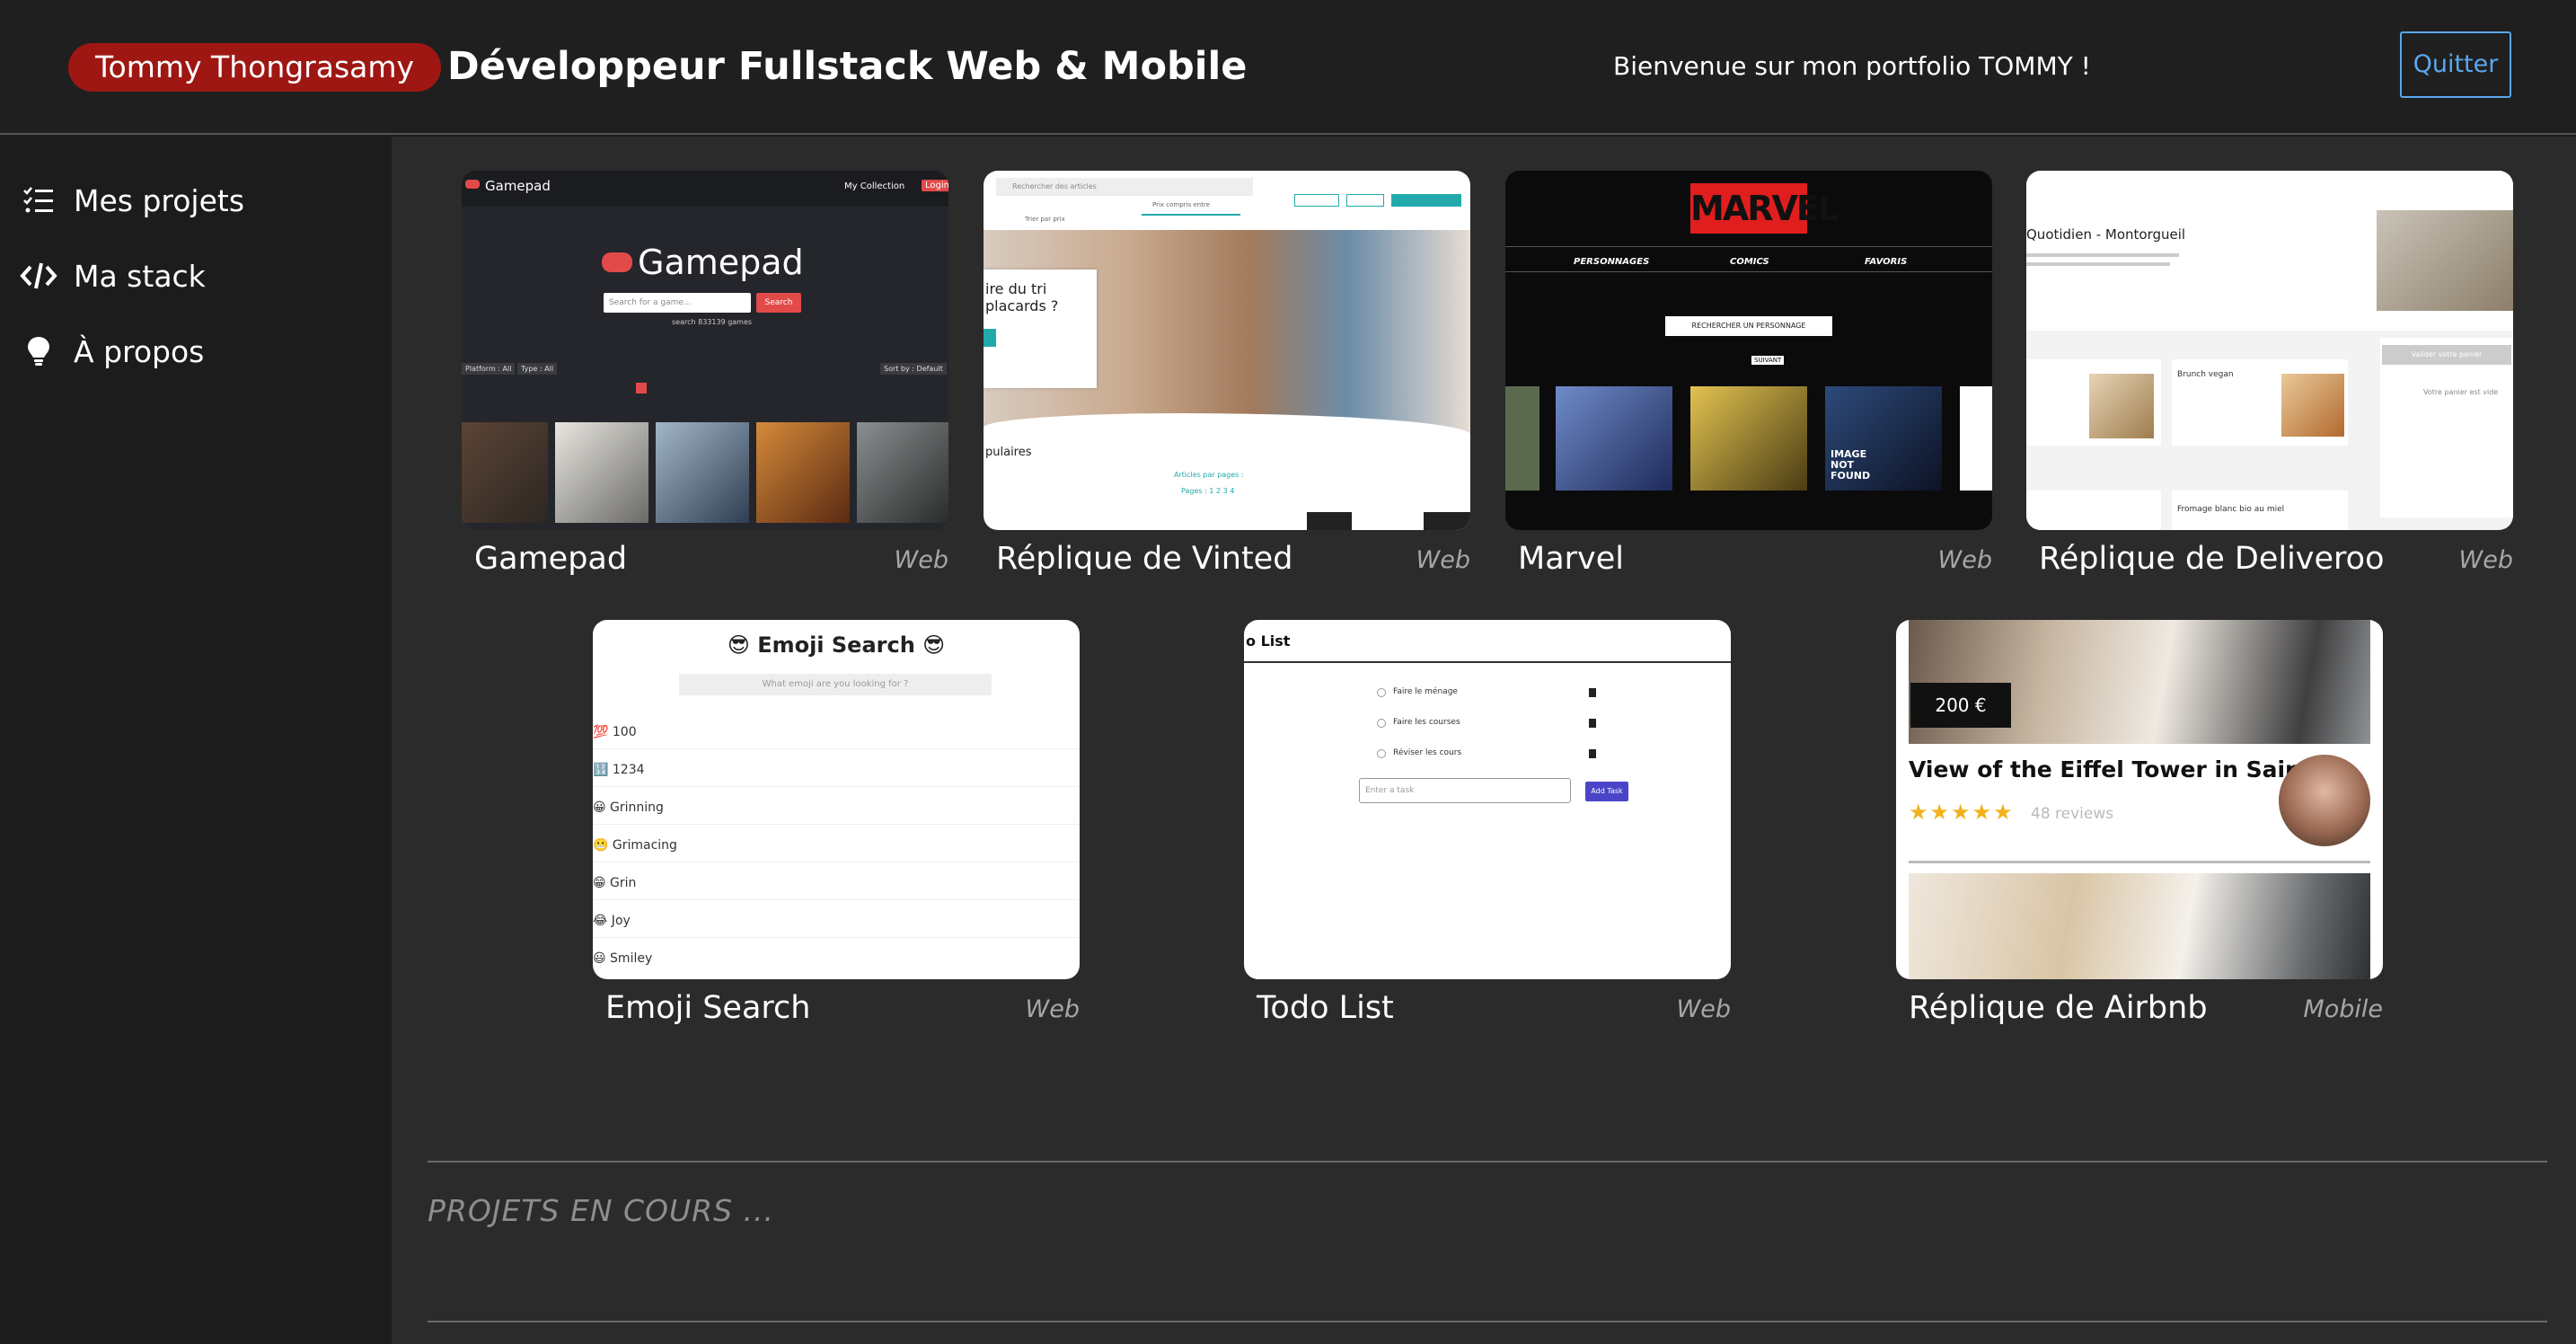 This screenshot has width=2576, height=1344. Describe the element at coordinates (1426, 722) in the screenshot. I see `todo-task: Faire les courses` at that location.